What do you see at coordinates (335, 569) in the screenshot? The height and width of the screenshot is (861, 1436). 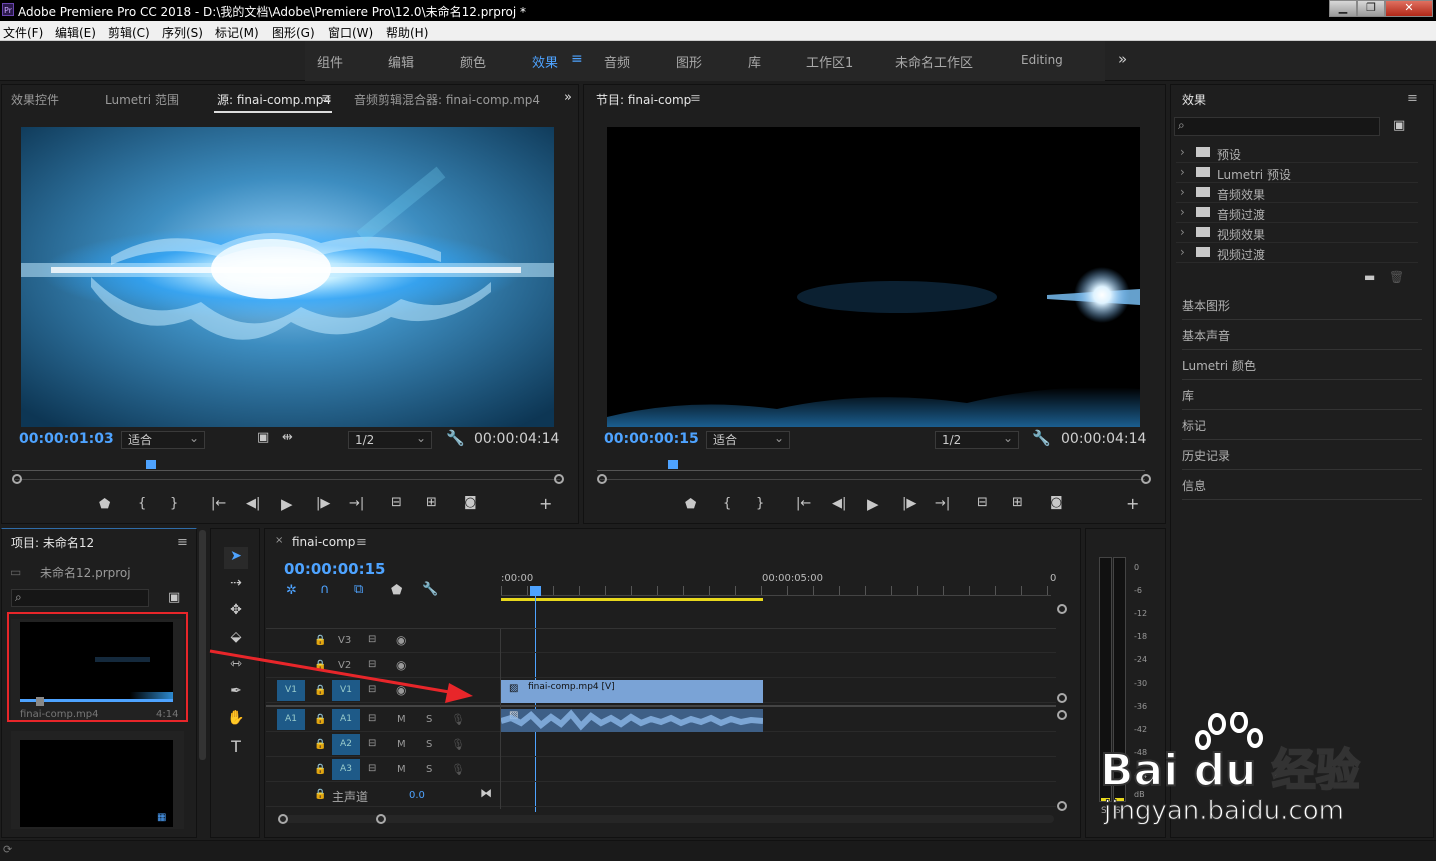 I see `timeline-timecode: 00:00:00:15` at bounding box center [335, 569].